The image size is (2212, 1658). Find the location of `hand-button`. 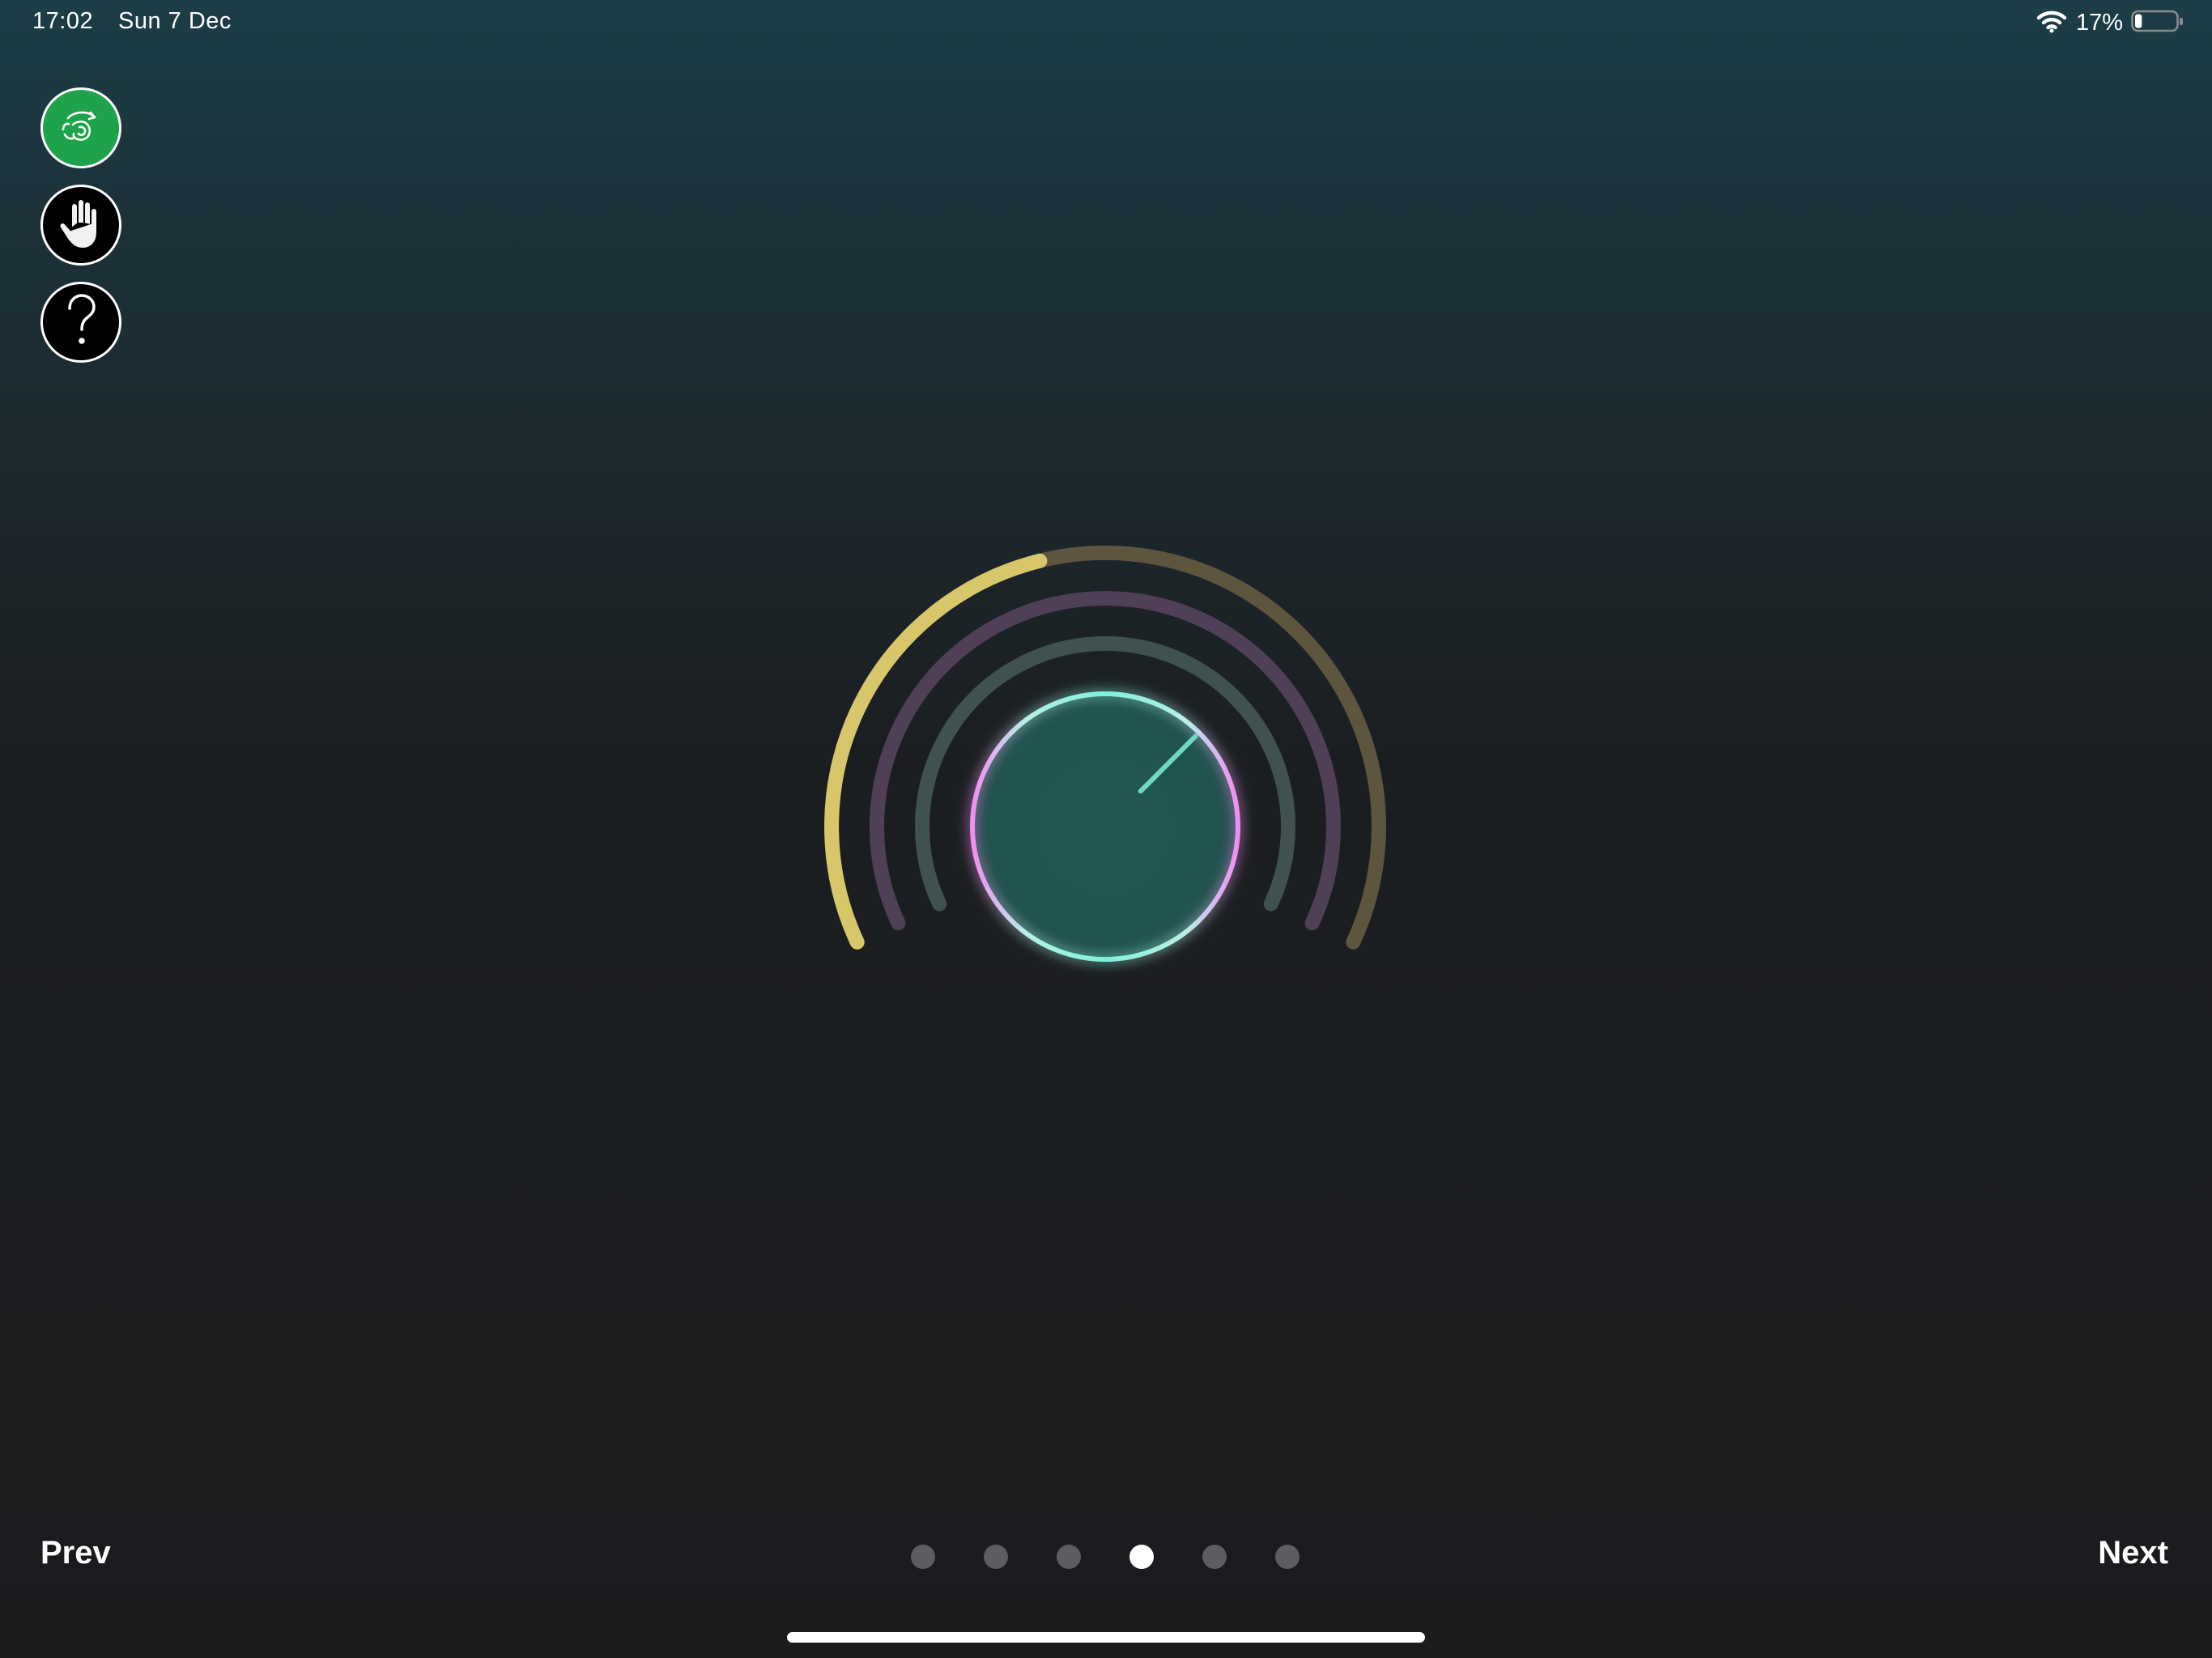

hand-button is located at coordinates (81, 225).